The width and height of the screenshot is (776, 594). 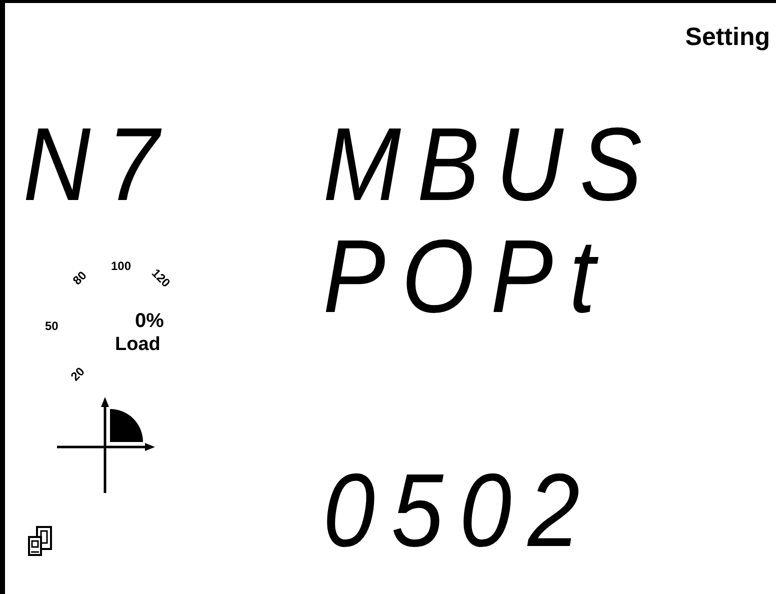 What do you see at coordinates (77, 373) in the screenshot?
I see `gauge-tick-label: 20` at bounding box center [77, 373].